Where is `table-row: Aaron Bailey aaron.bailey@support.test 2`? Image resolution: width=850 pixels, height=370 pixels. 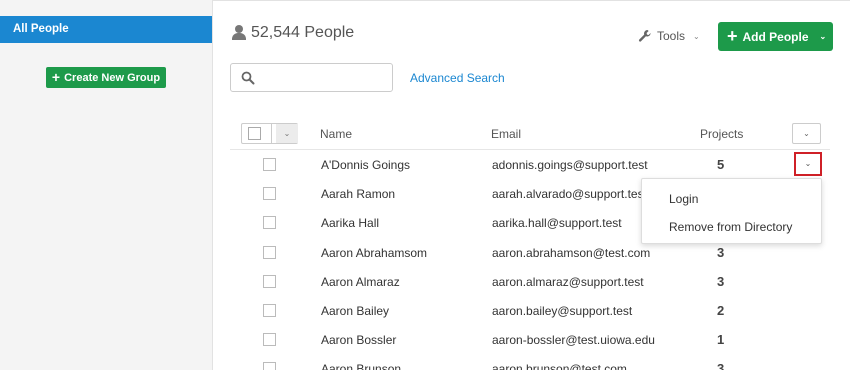 table-row: Aaron Bailey aaron.bailey@support.test 2 is located at coordinates (530, 311).